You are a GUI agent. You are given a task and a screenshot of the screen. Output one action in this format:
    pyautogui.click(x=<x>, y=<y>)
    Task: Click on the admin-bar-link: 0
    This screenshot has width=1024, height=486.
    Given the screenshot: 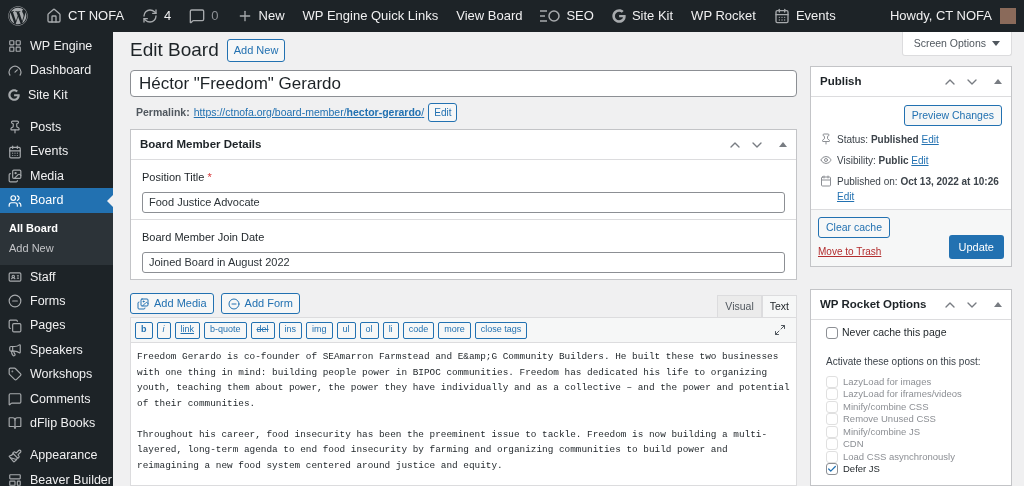 What is the action you would take?
    pyautogui.click(x=204, y=16)
    